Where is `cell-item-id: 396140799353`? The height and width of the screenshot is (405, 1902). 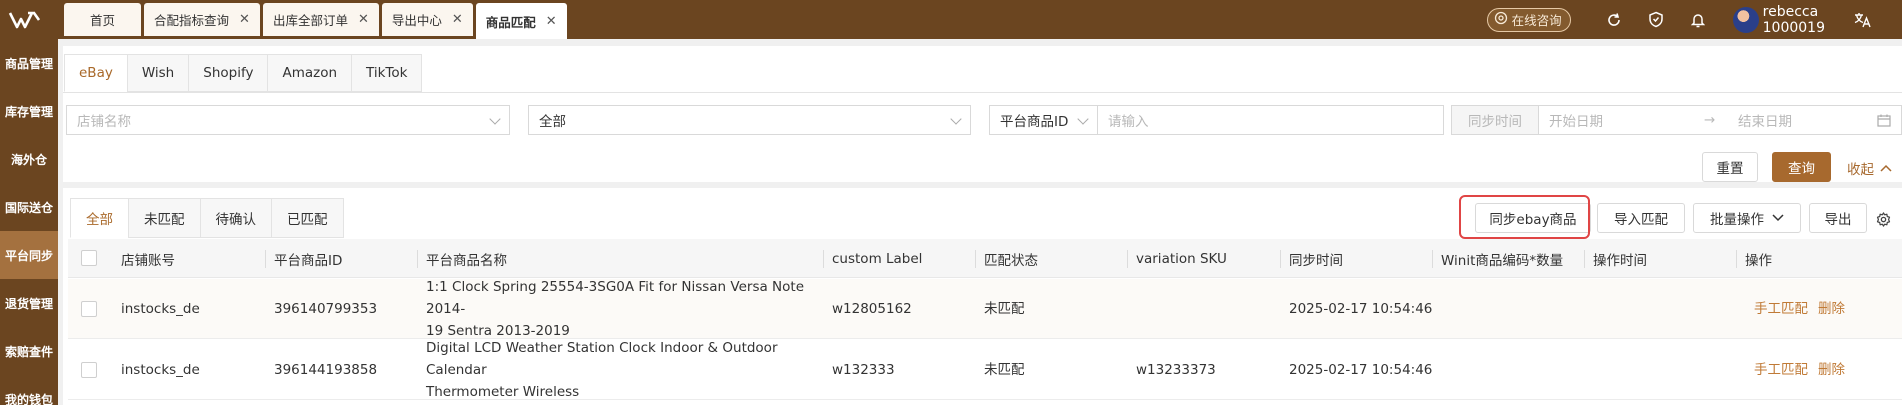 cell-item-id: 396140799353 is located at coordinates (326, 309).